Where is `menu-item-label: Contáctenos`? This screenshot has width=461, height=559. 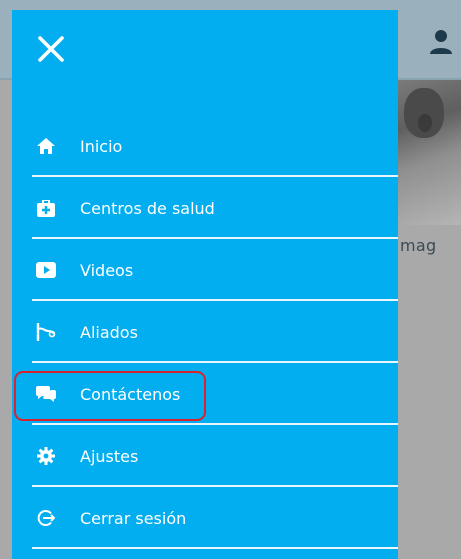 menu-item-label: Contáctenos is located at coordinates (130, 394).